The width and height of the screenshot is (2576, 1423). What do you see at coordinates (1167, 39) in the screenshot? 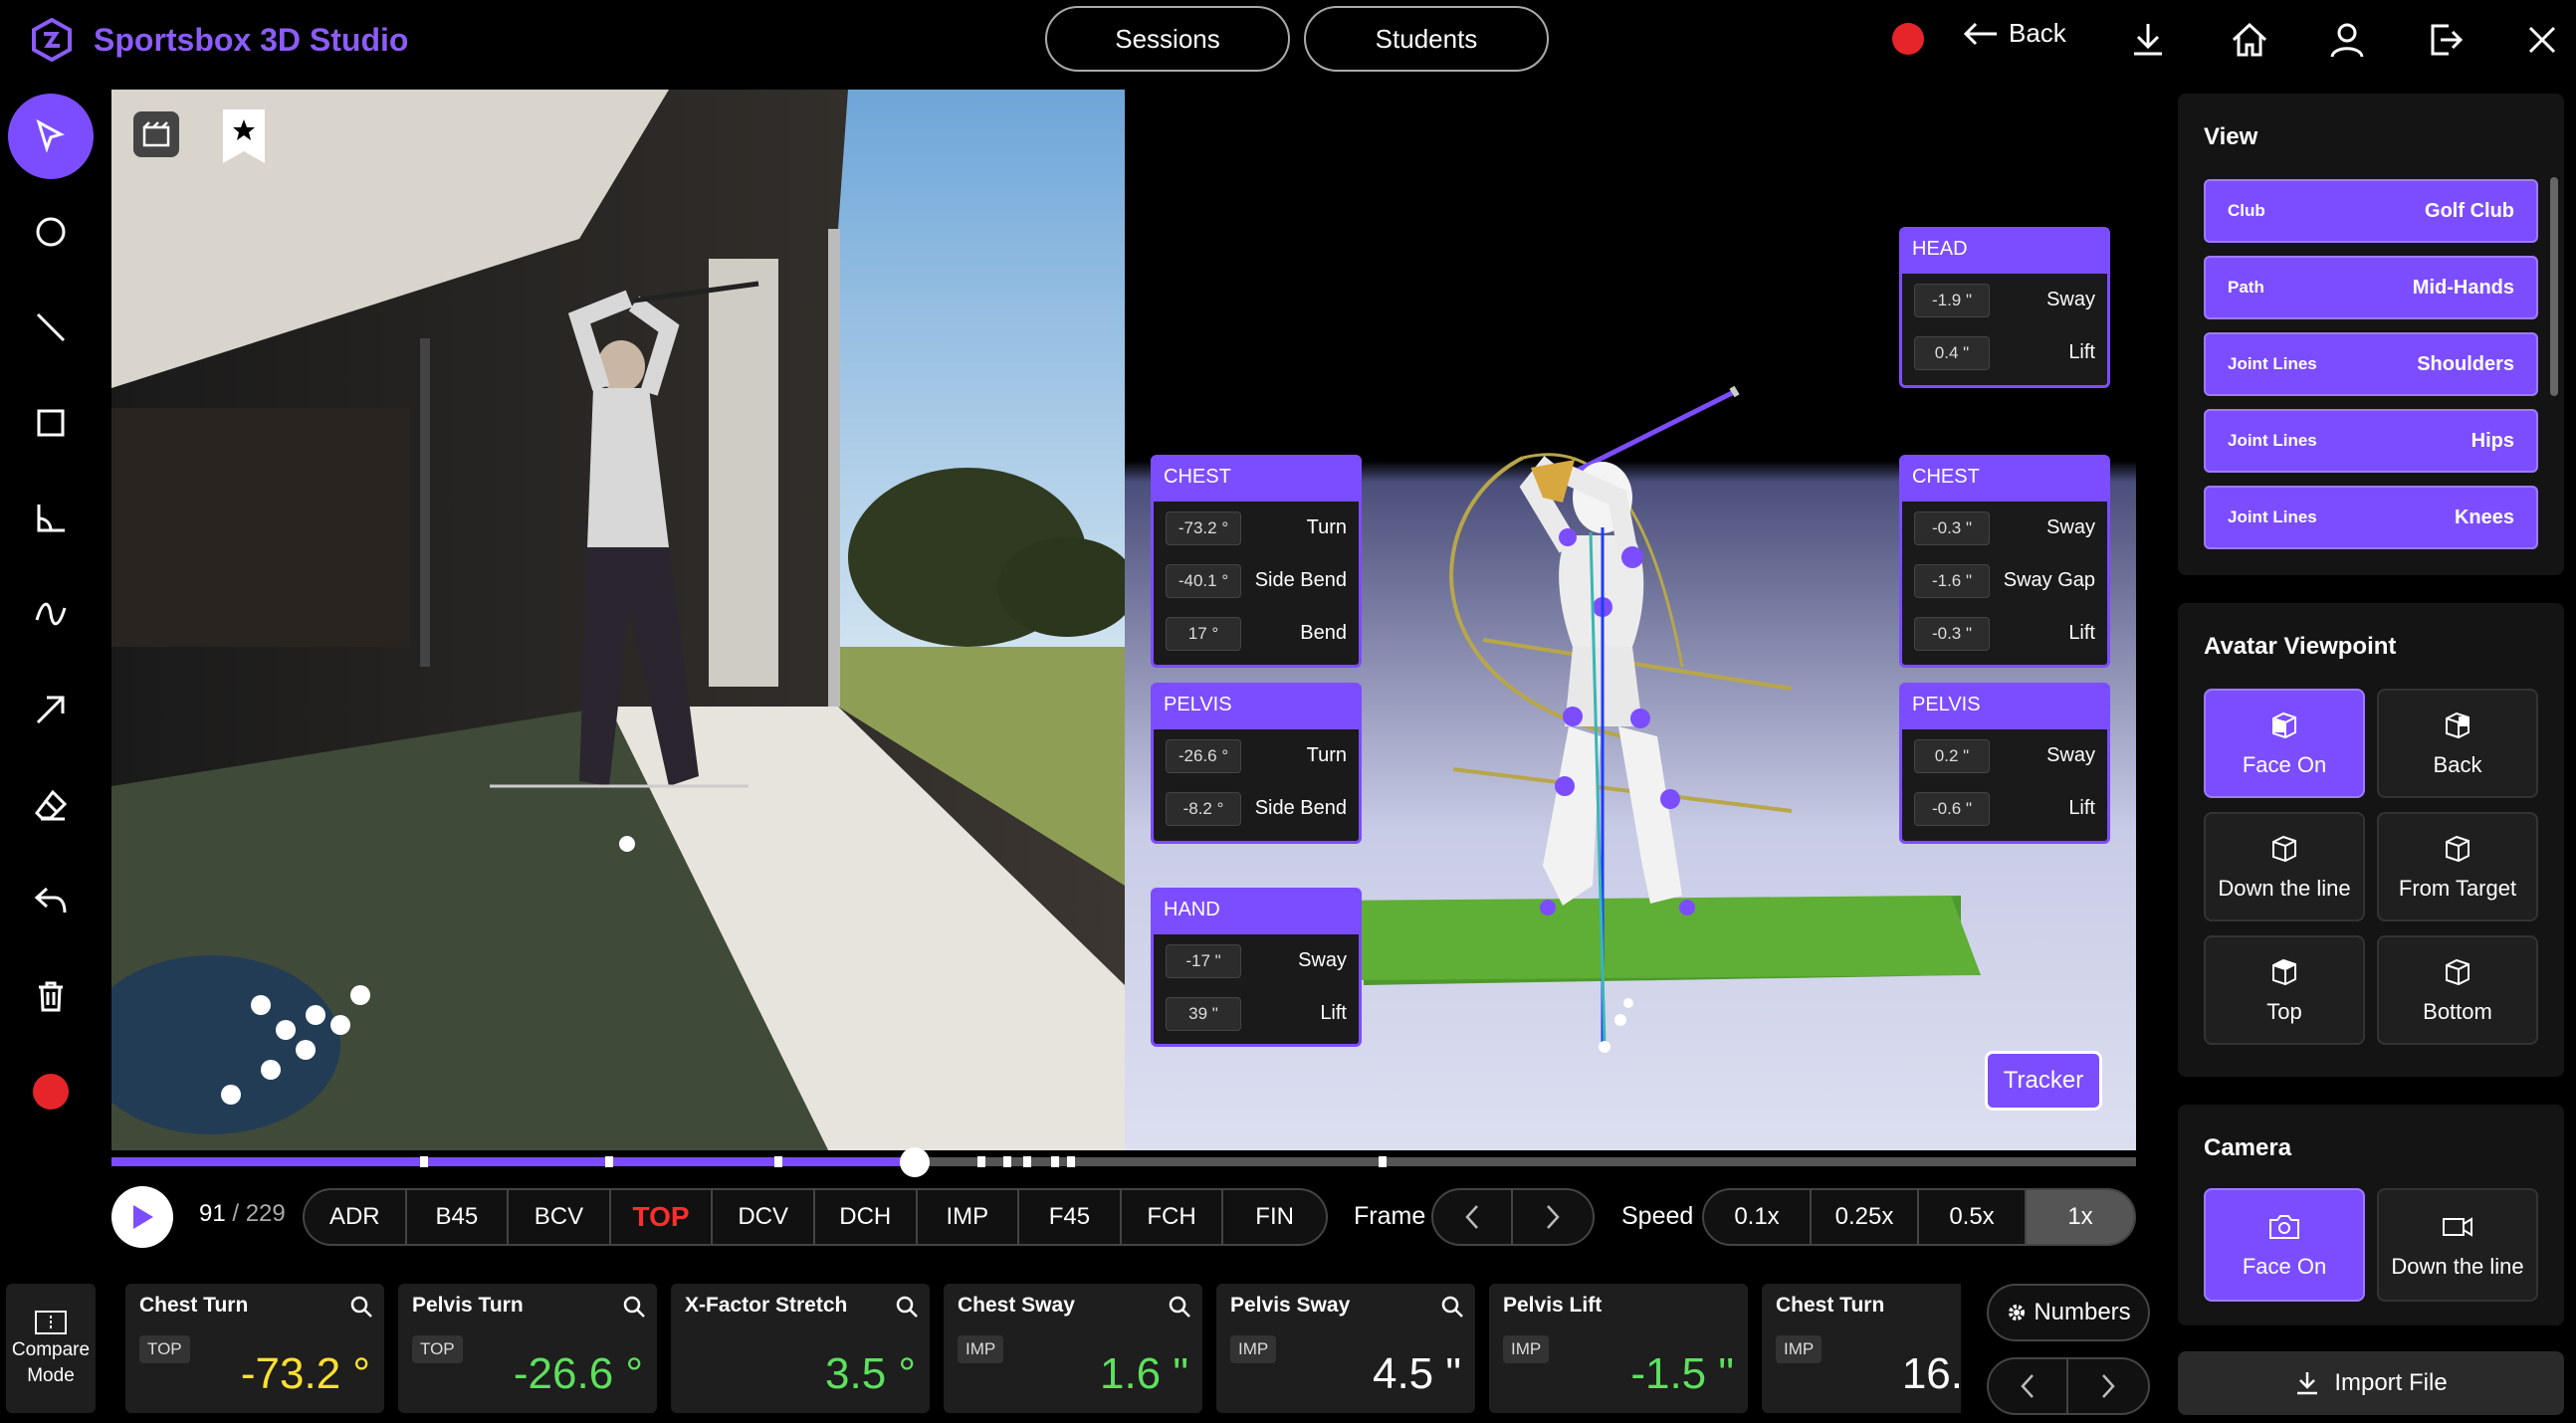
I see `sessions-button: Sessions` at bounding box center [1167, 39].